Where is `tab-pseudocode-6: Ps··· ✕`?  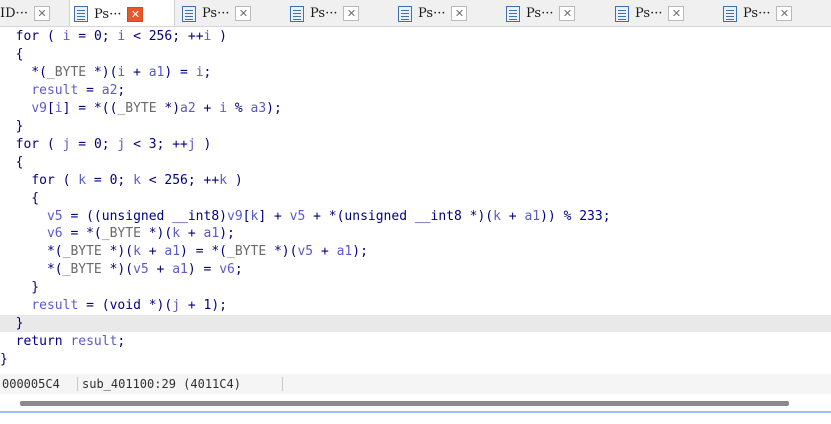
tab-pseudocode-6: Ps··· ✕ is located at coordinates (663, 13).